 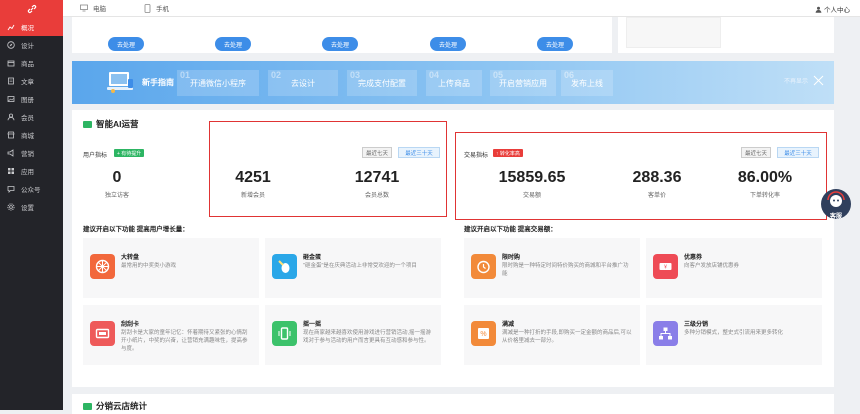 I want to click on feature-title: 满减, so click(x=508, y=325).